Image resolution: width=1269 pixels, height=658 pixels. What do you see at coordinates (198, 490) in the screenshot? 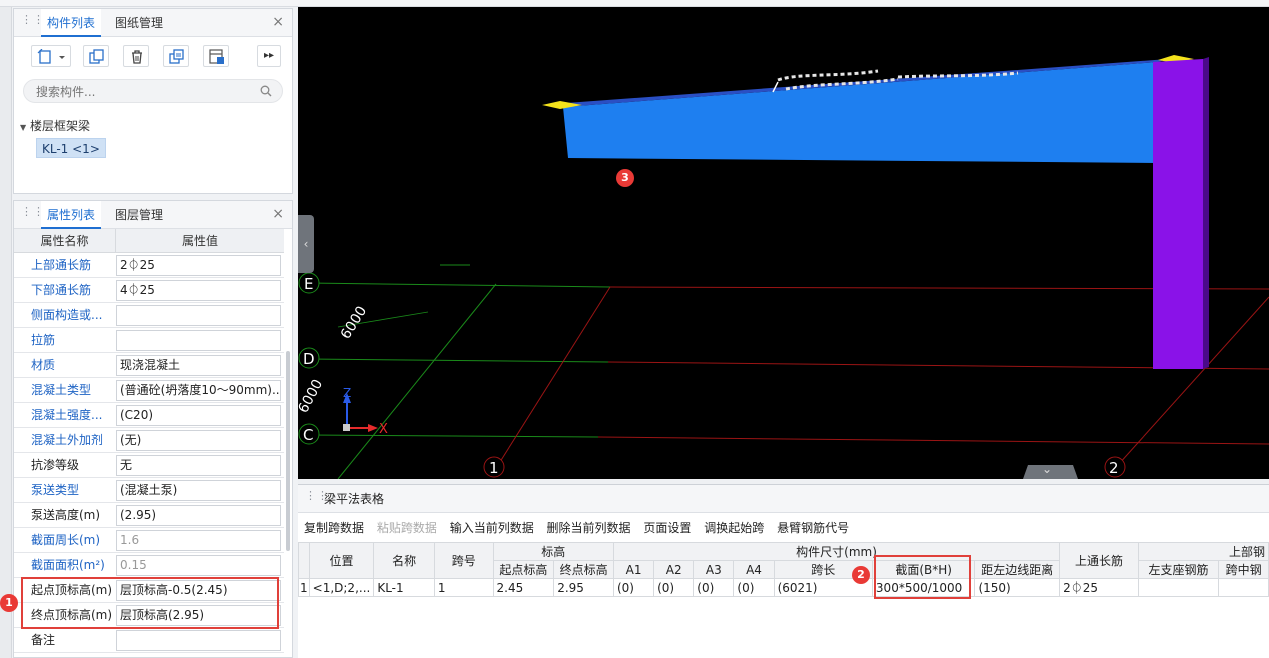
I see `property-value-input: (混凝土泵)` at bounding box center [198, 490].